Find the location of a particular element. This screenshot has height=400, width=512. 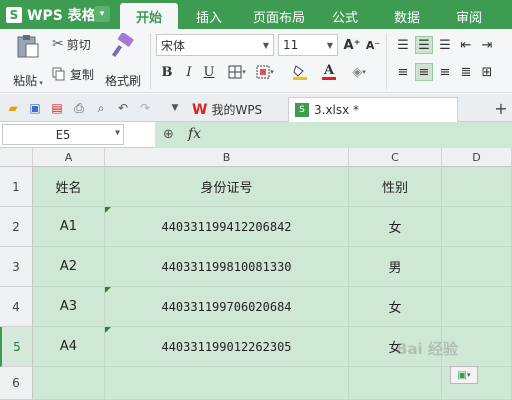

align-center-button: ≡ is located at coordinates (424, 72).